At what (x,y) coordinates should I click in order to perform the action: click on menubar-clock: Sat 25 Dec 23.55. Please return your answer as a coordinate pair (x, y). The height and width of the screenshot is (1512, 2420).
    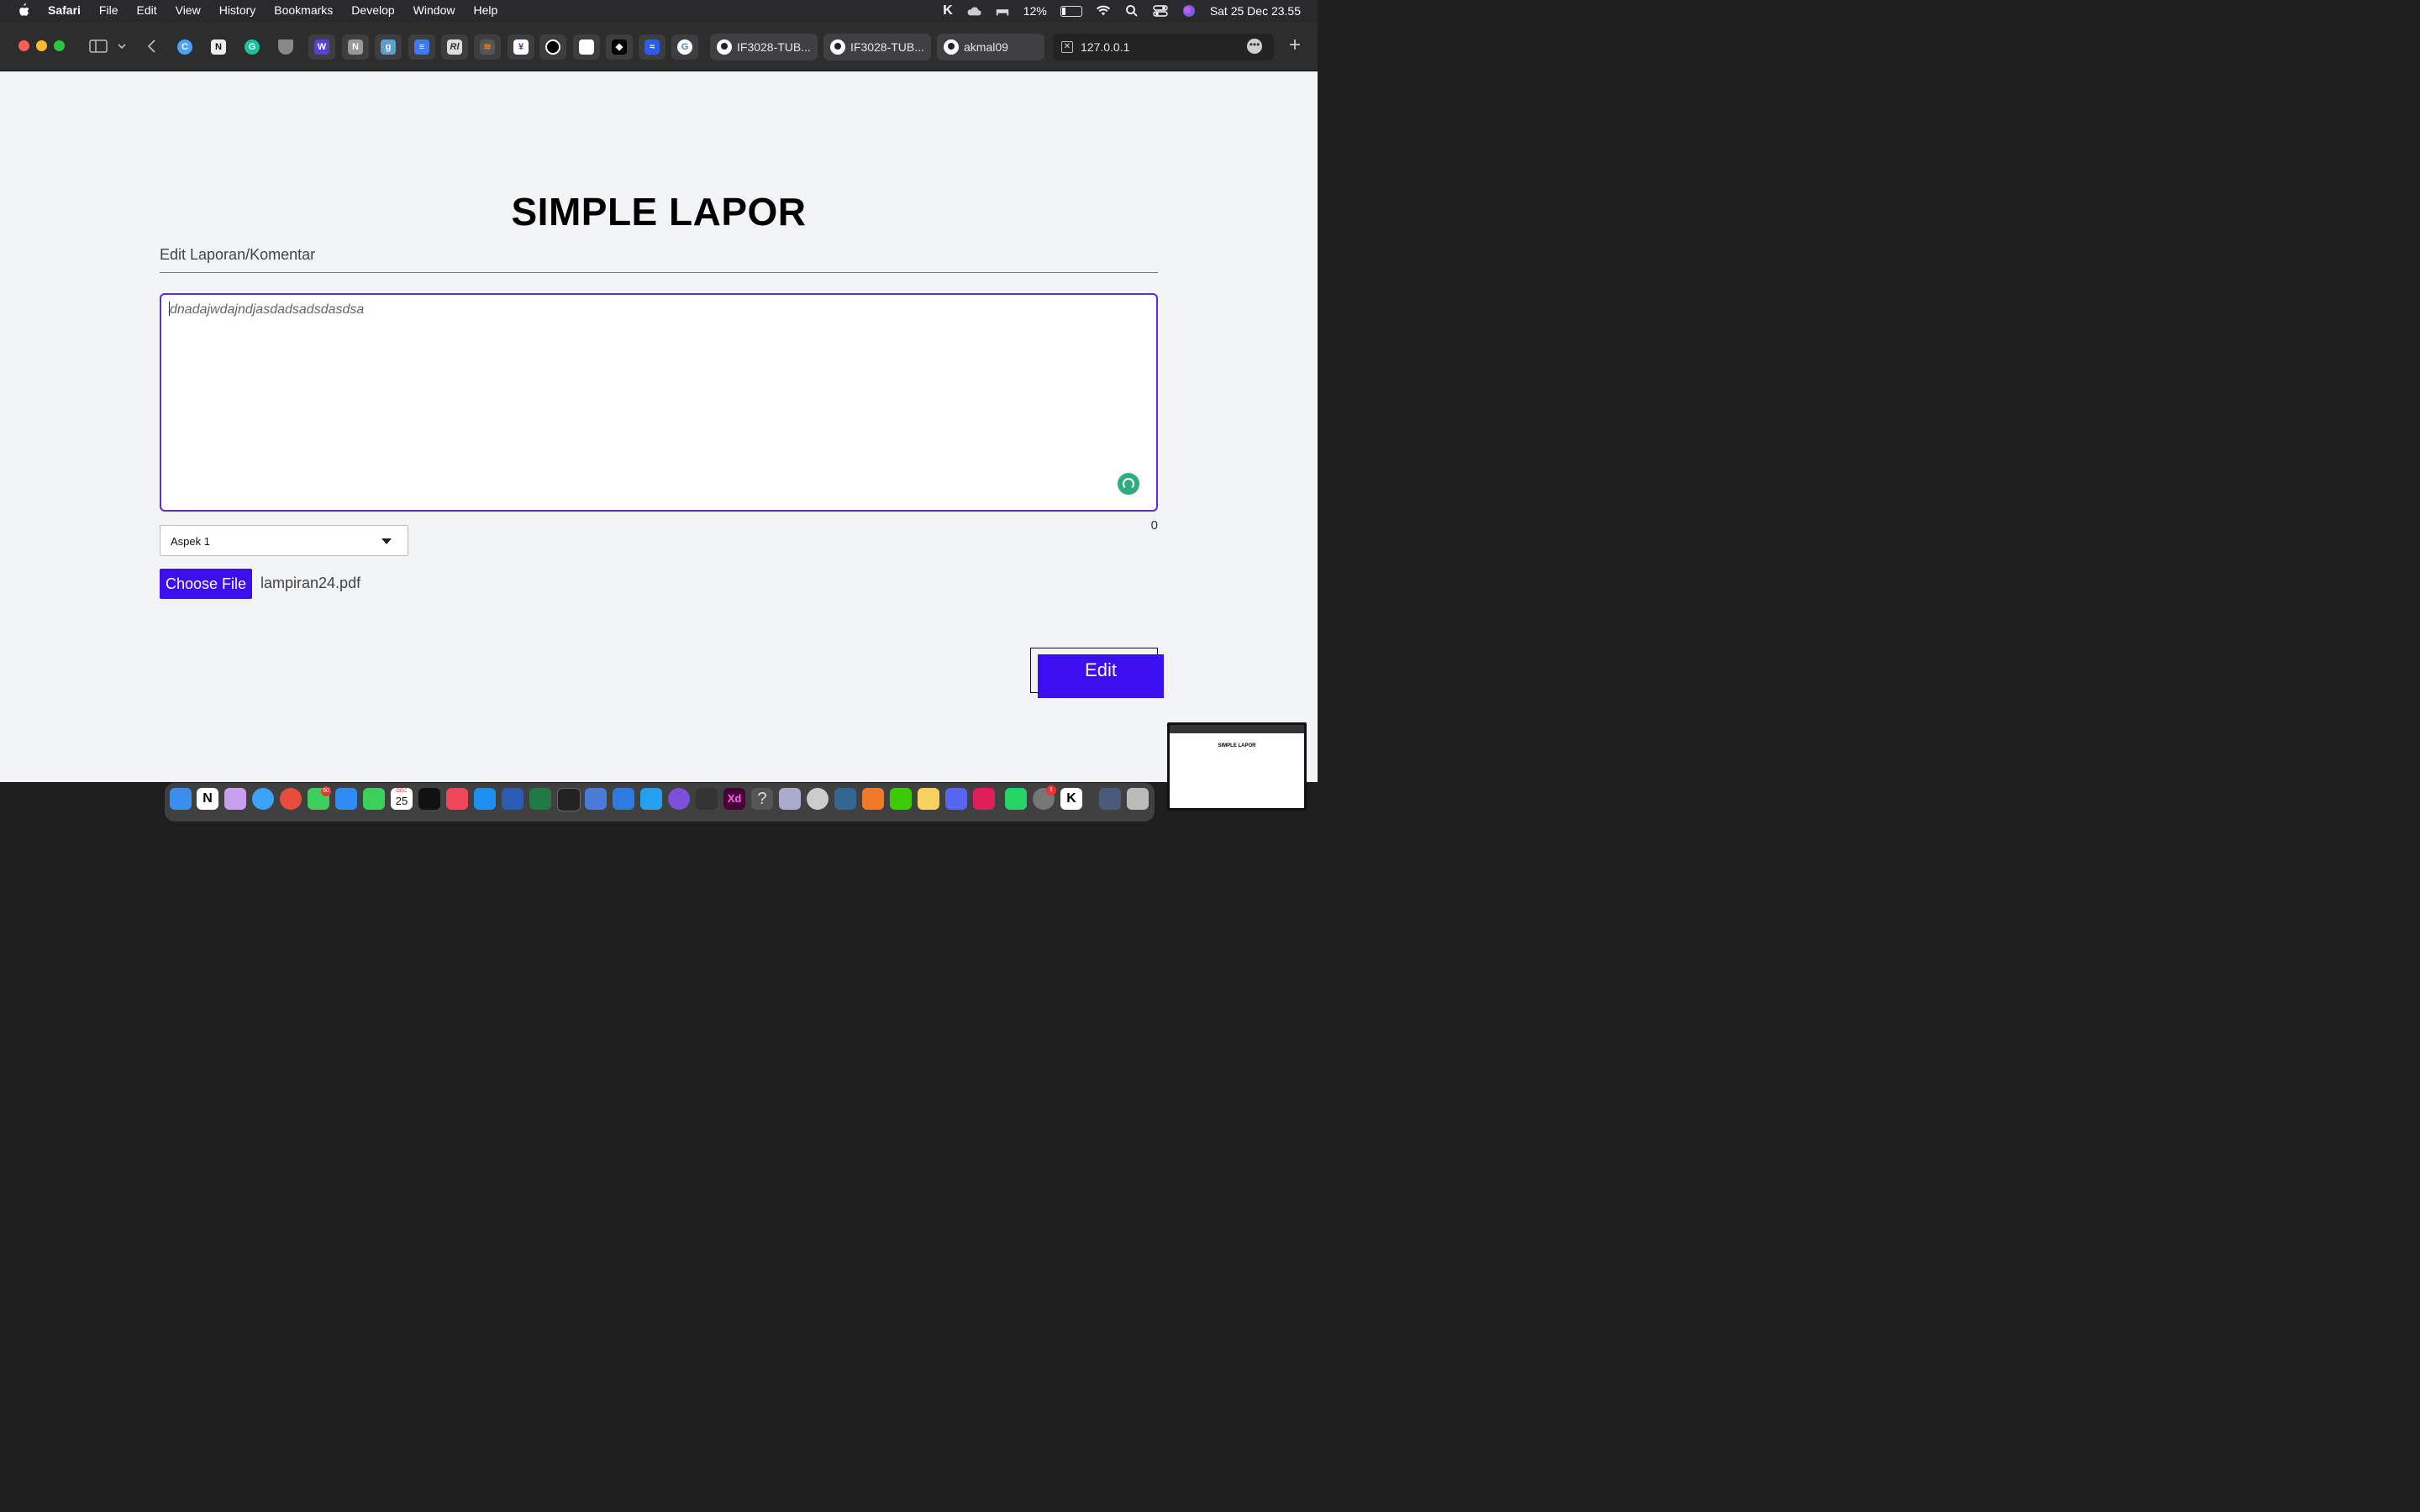
    Looking at the image, I should click on (1255, 11).